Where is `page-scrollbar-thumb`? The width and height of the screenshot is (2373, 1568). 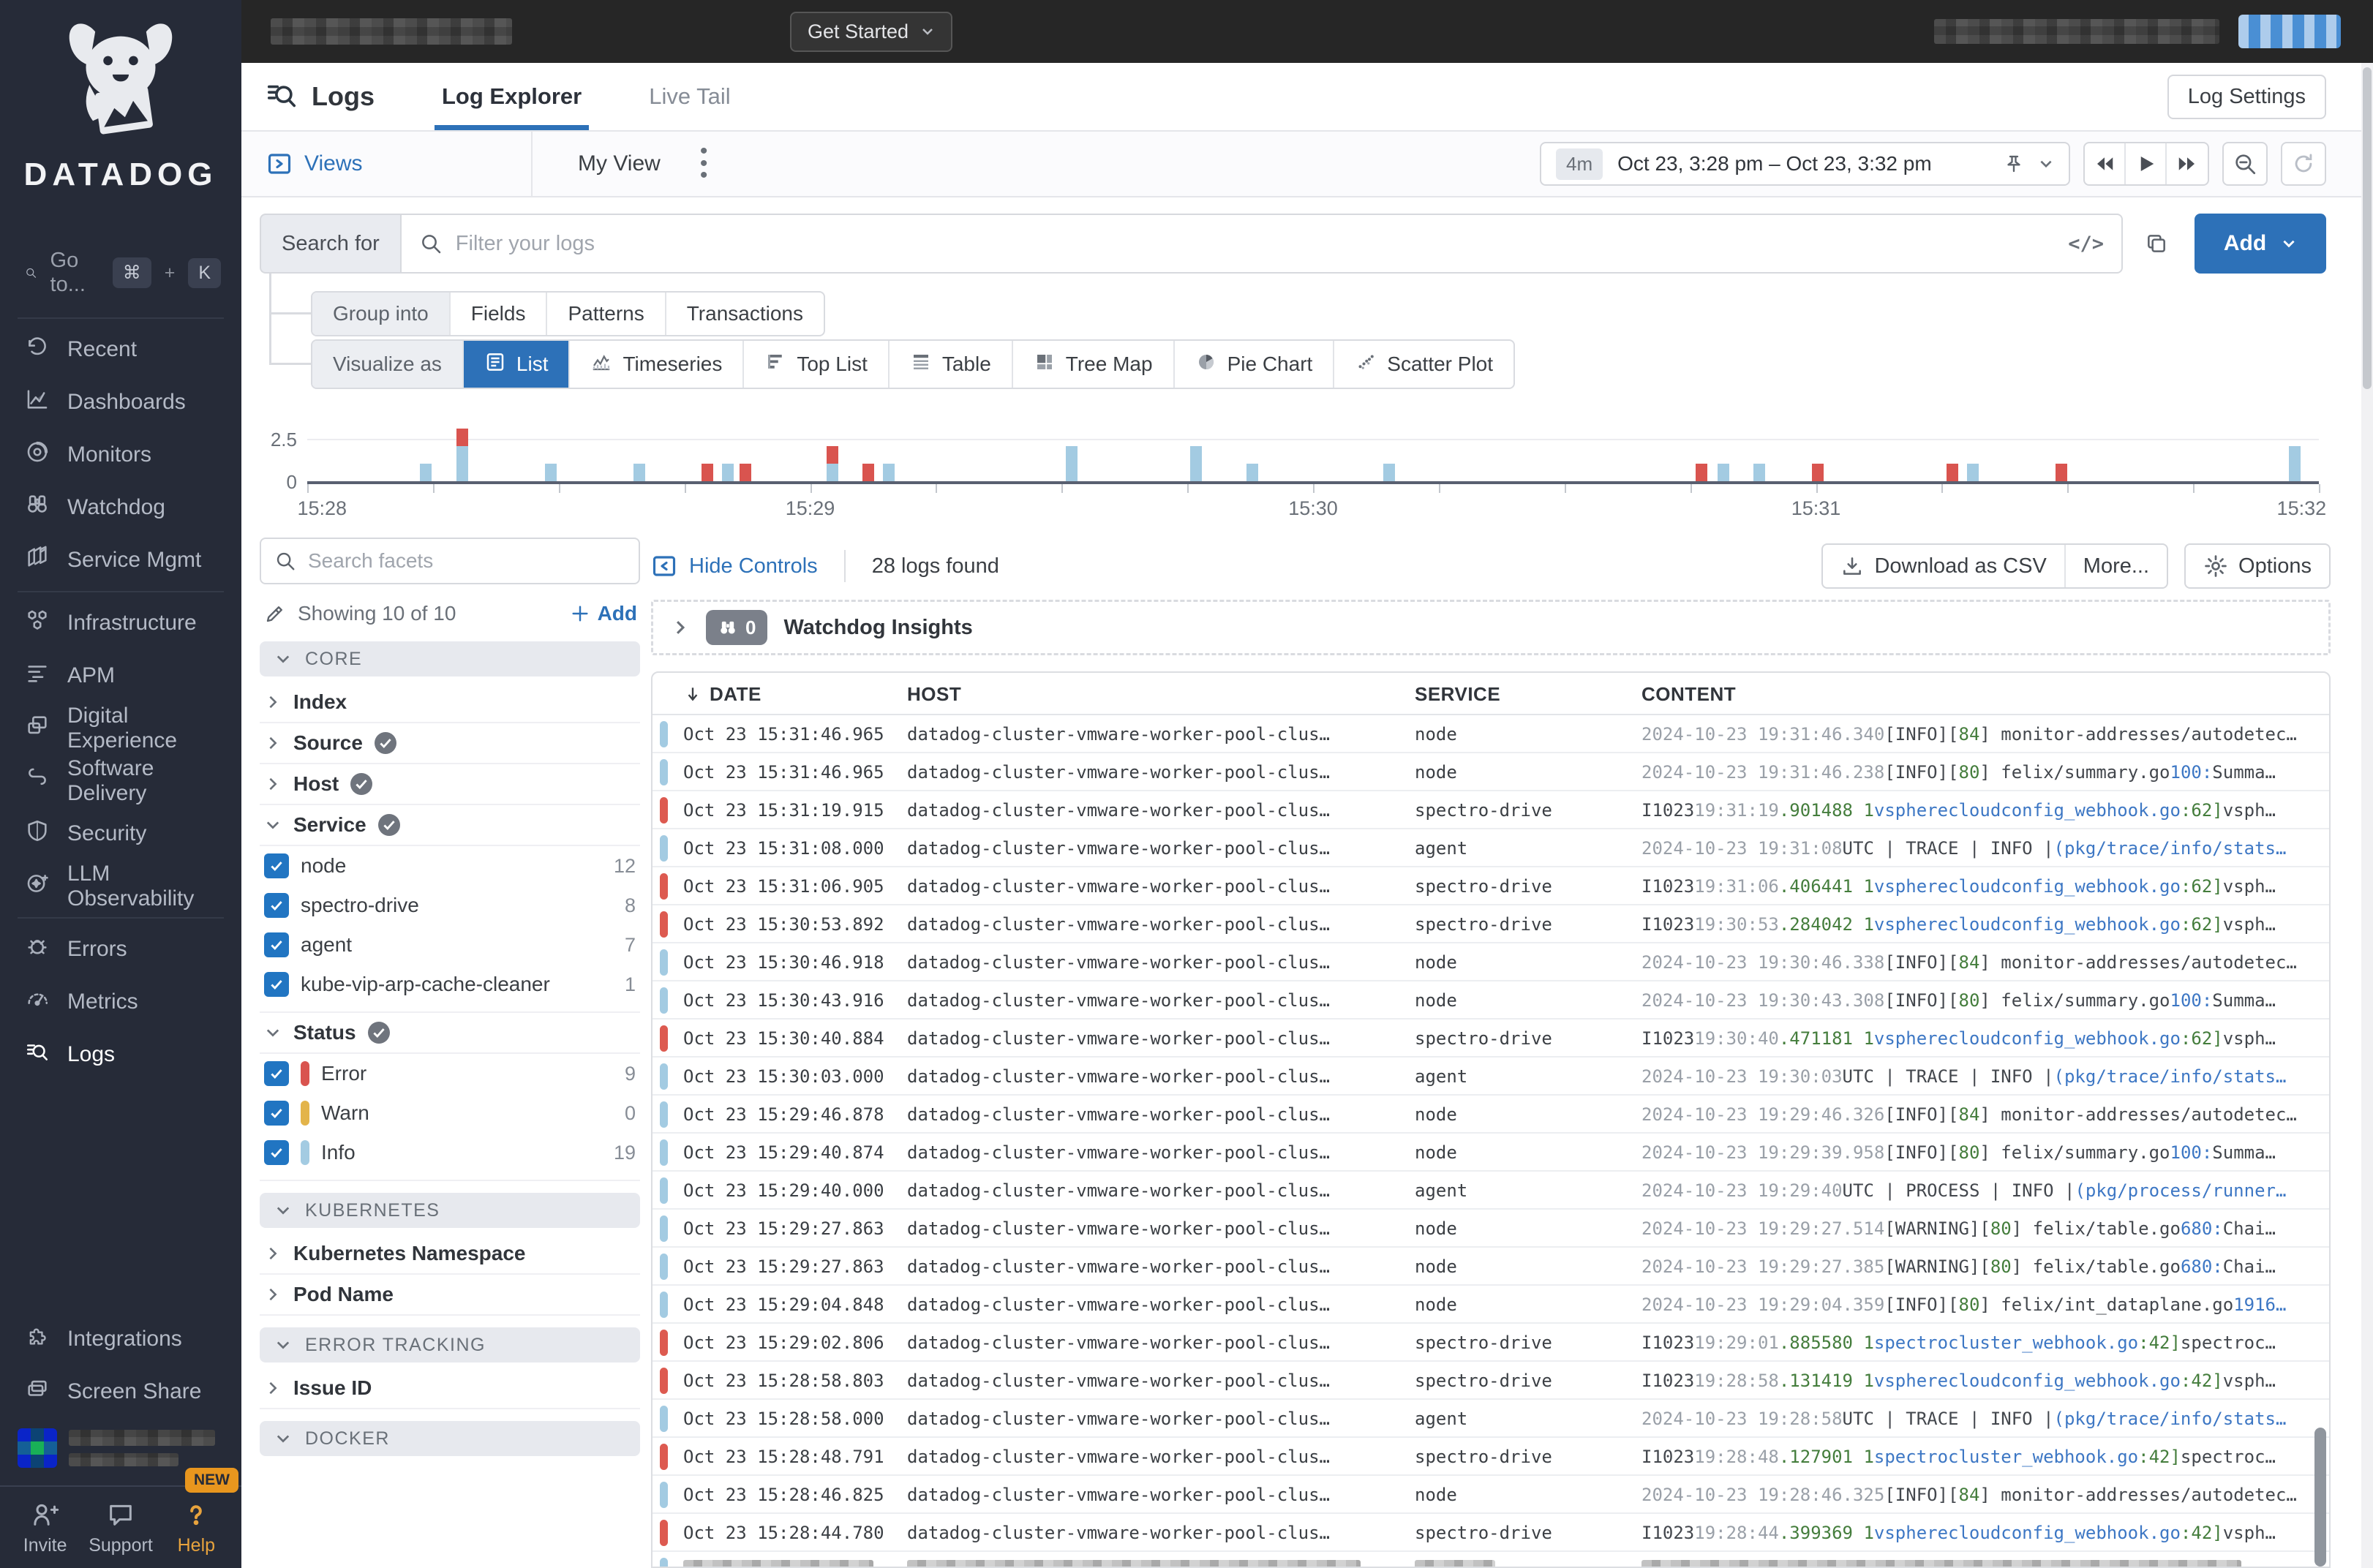 page-scrollbar-thumb is located at coordinates (2367, 228).